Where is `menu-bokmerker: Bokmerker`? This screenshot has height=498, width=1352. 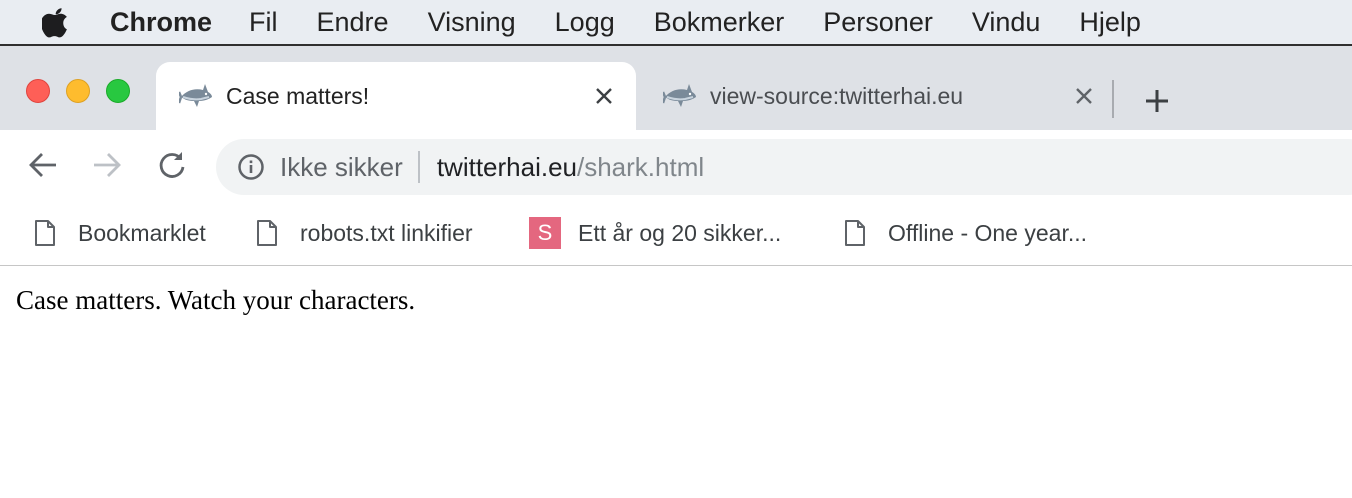
menu-bokmerker: Bokmerker is located at coordinates (719, 22).